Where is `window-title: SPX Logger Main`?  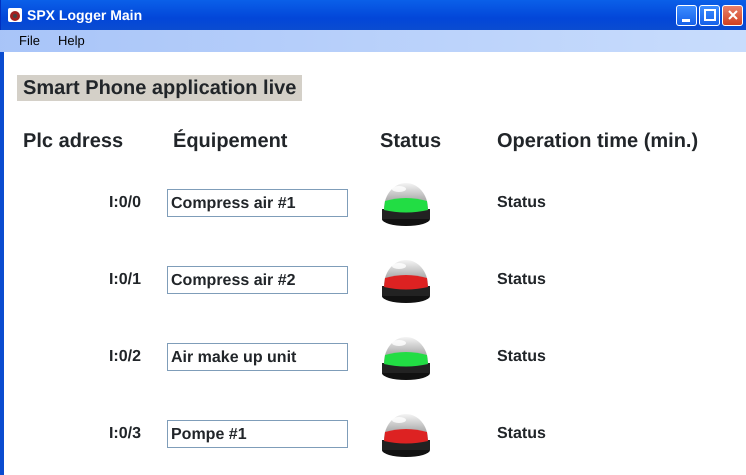
window-title: SPX Logger Main is located at coordinates (84, 15).